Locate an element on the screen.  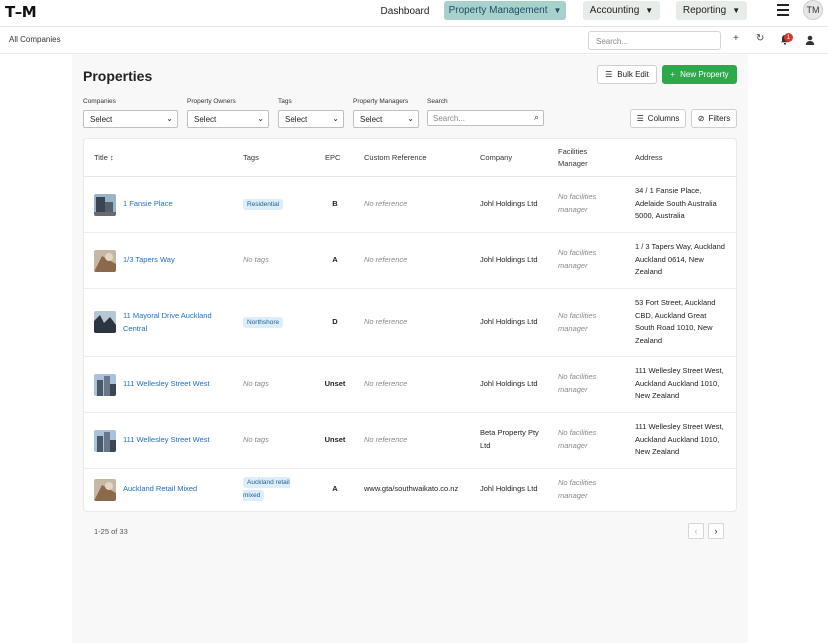
hamburger-menu-icon is located at coordinates (783, 10).